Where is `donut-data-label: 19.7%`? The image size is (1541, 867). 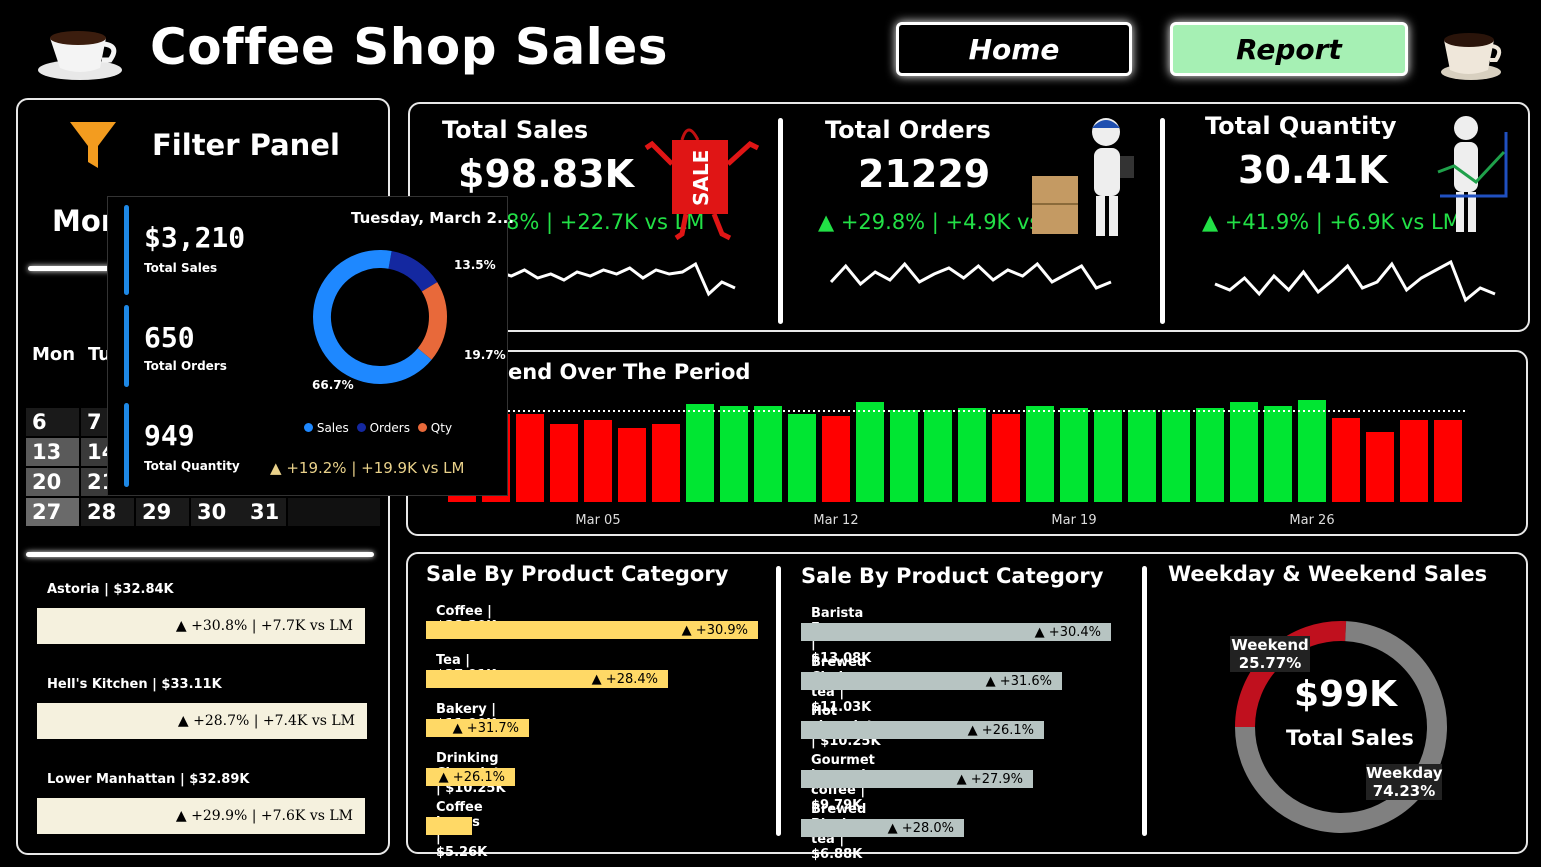
donut-data-label: 19.7% is located at coordinates (485, 355).